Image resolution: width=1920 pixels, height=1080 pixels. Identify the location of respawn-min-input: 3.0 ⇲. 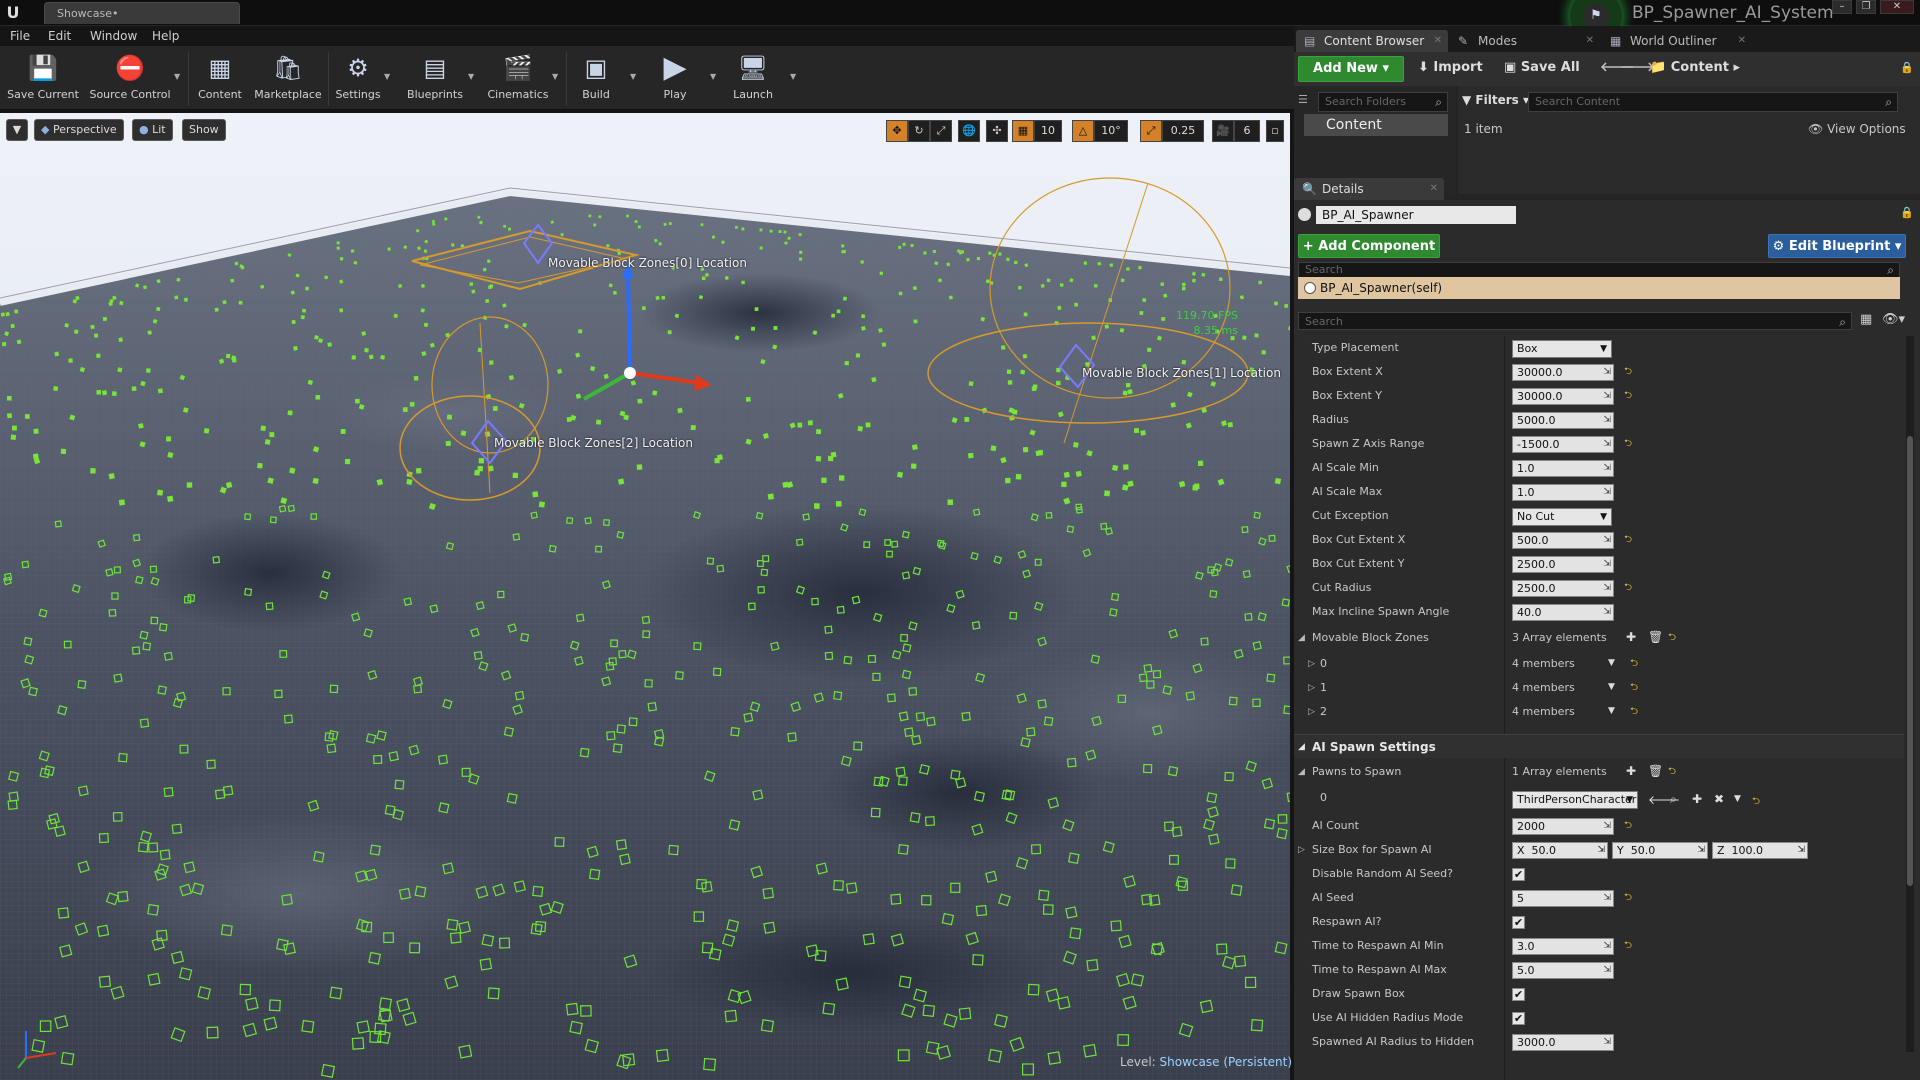
(1563, 946).